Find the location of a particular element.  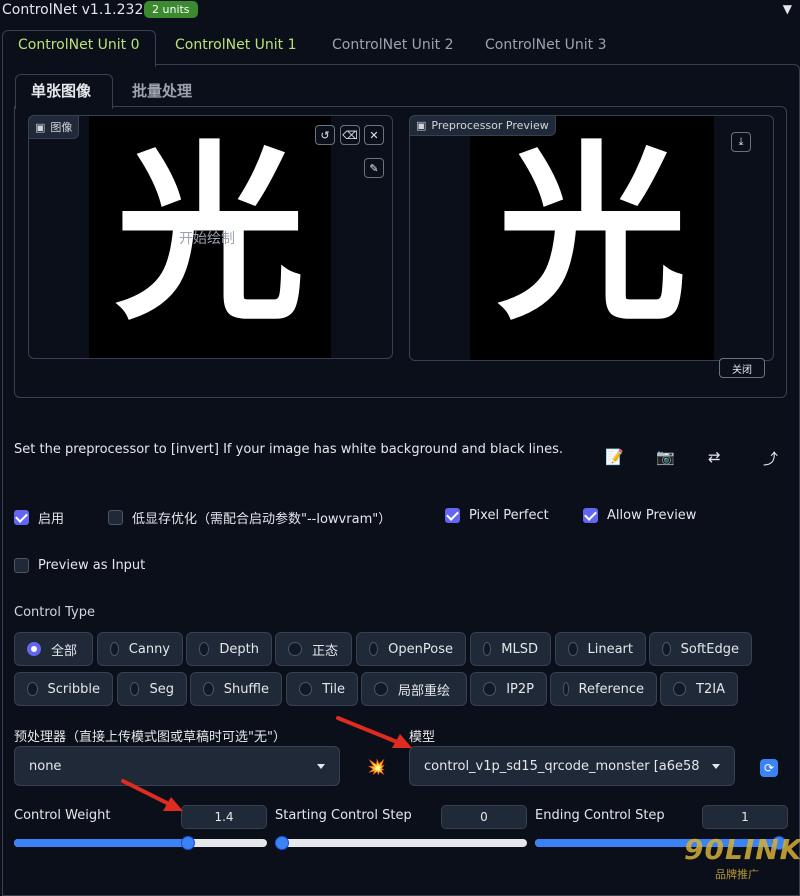

preview-canvas: 光 is located at coordinates (592, 238).